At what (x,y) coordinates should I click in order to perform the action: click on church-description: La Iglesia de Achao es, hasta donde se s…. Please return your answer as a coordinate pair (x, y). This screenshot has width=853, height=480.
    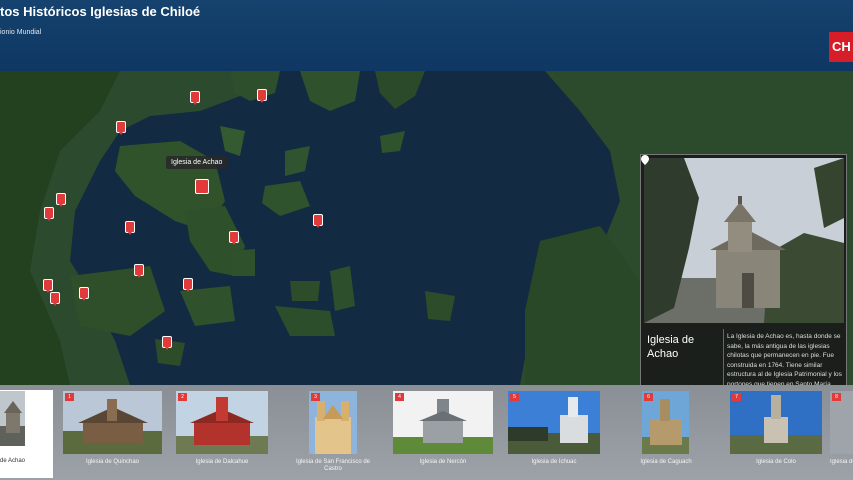
    Looking at the image, I should click on (784, 359).